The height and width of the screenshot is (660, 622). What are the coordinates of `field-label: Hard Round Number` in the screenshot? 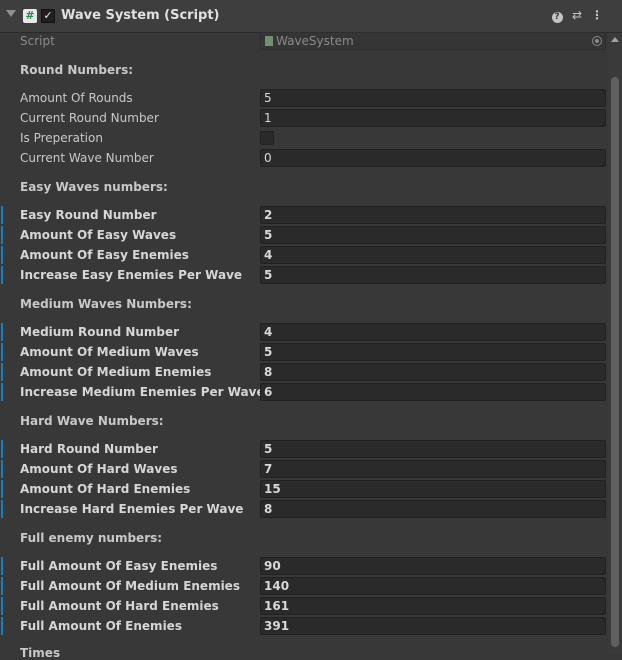 It's located at (89, 449).